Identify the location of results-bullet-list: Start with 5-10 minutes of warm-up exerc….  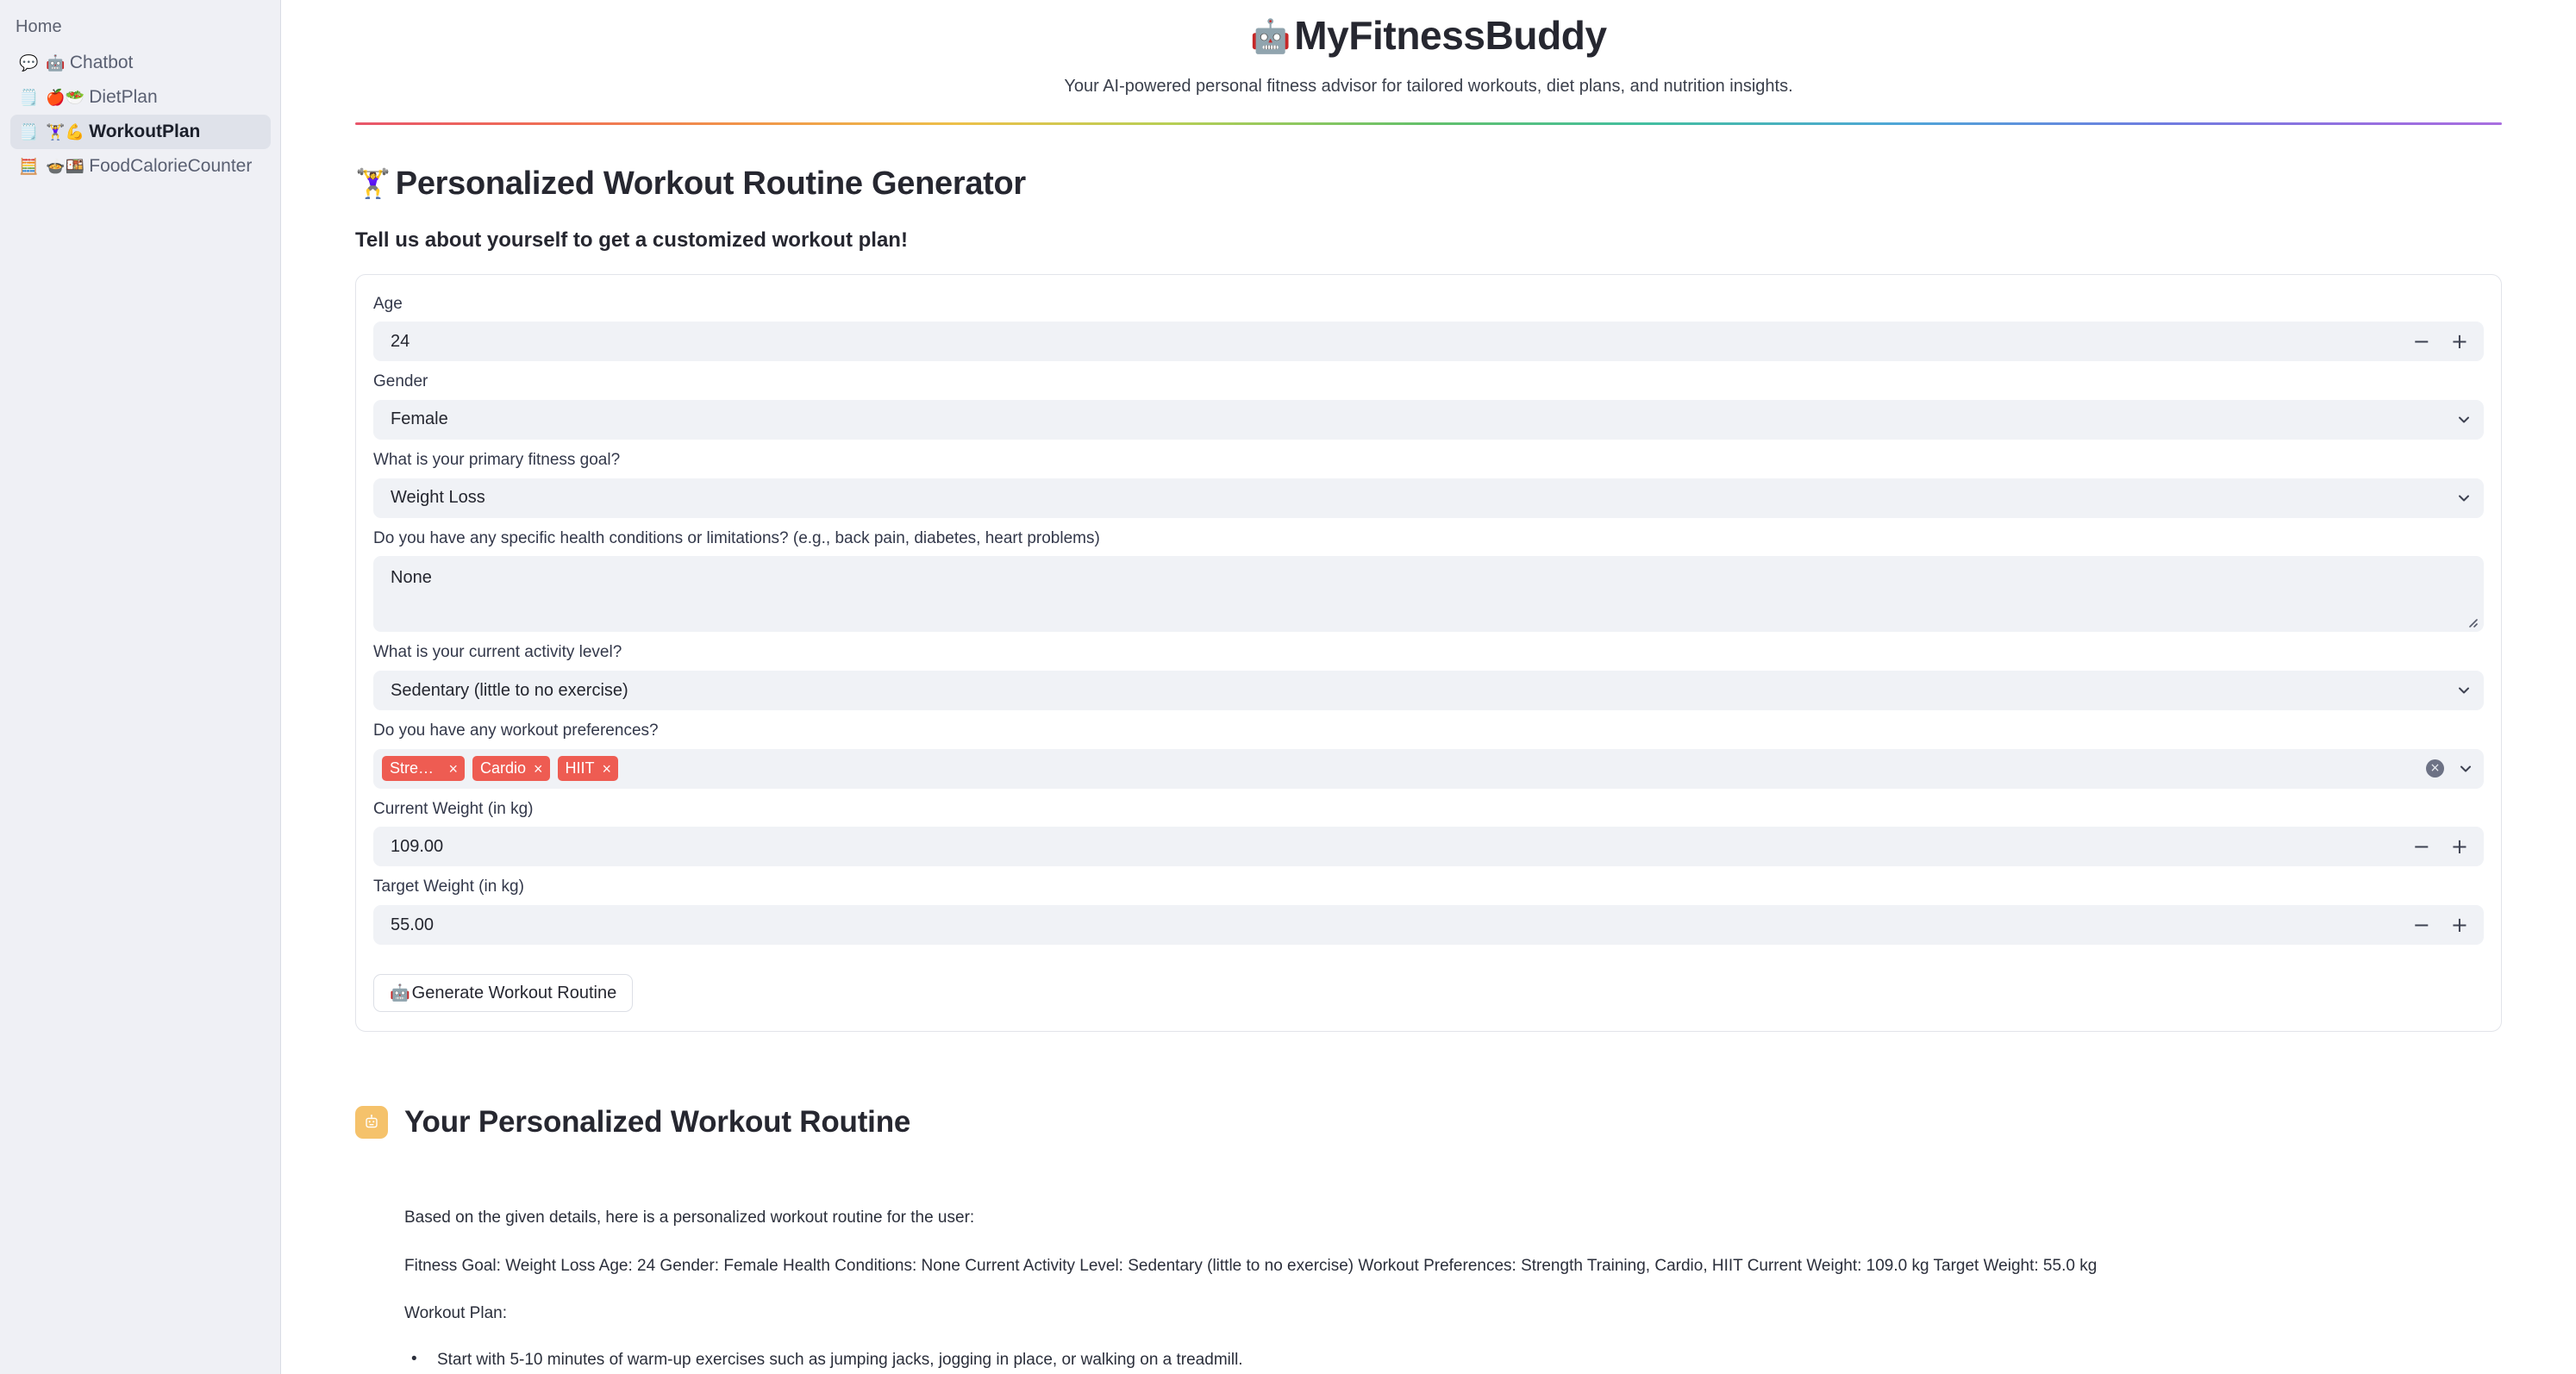
(1453, 1360).